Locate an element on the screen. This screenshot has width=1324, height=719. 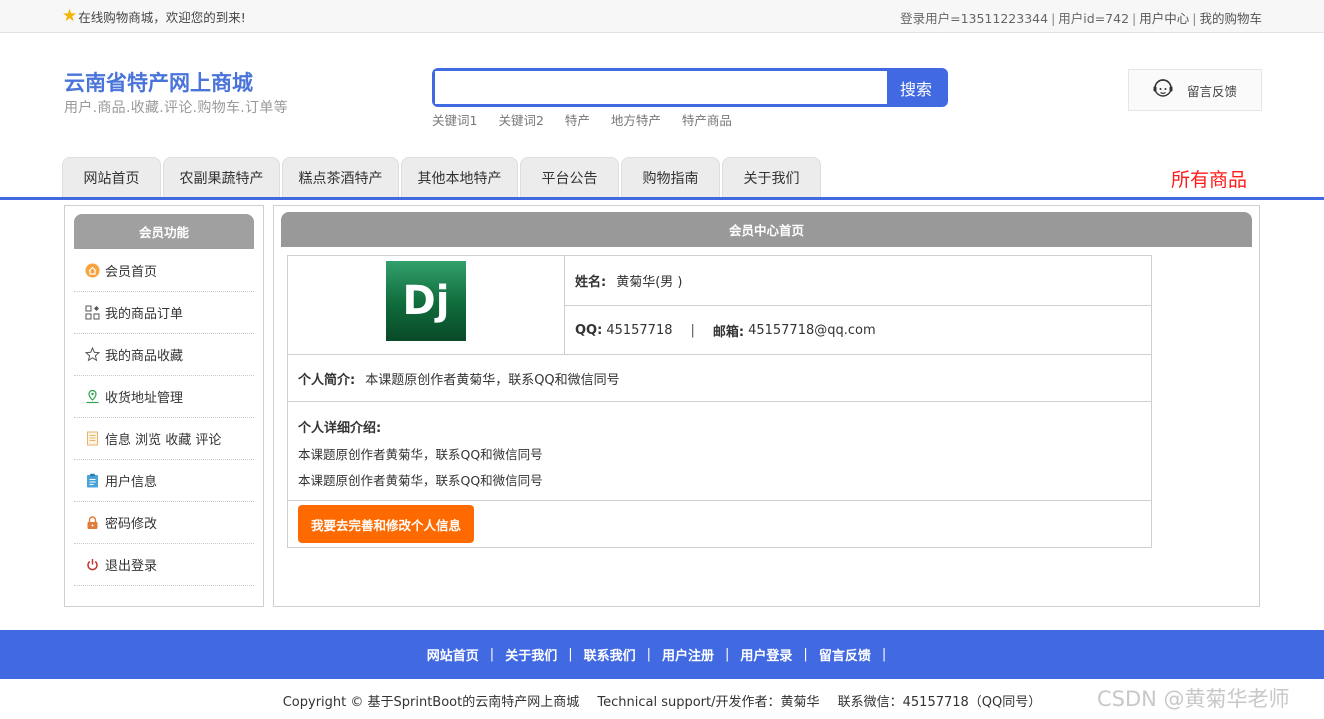
keyword-link: 关键词1 is located at coordinates (454, 120).